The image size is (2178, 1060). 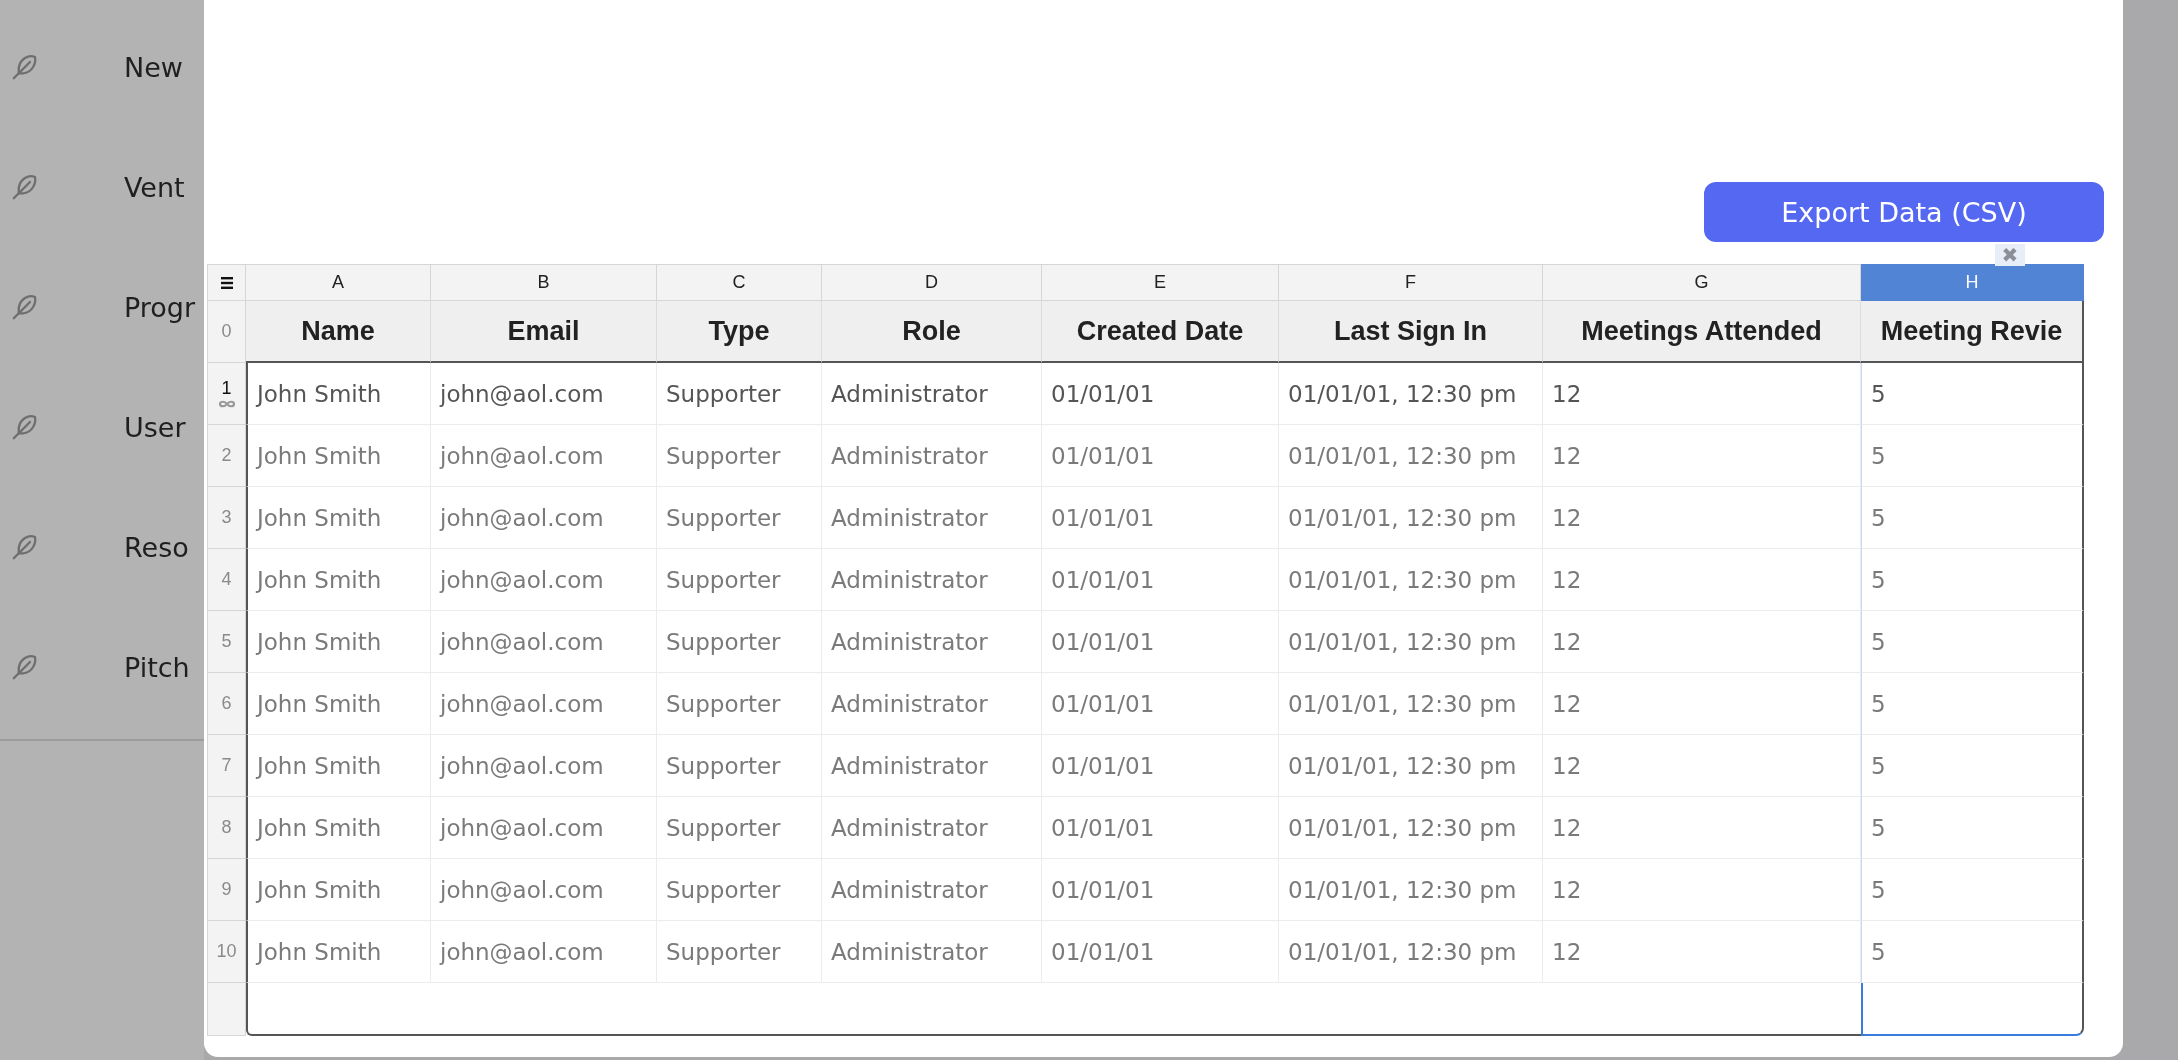 I want to click on column-header: Last Sign In, so click(x=1411, y=332).